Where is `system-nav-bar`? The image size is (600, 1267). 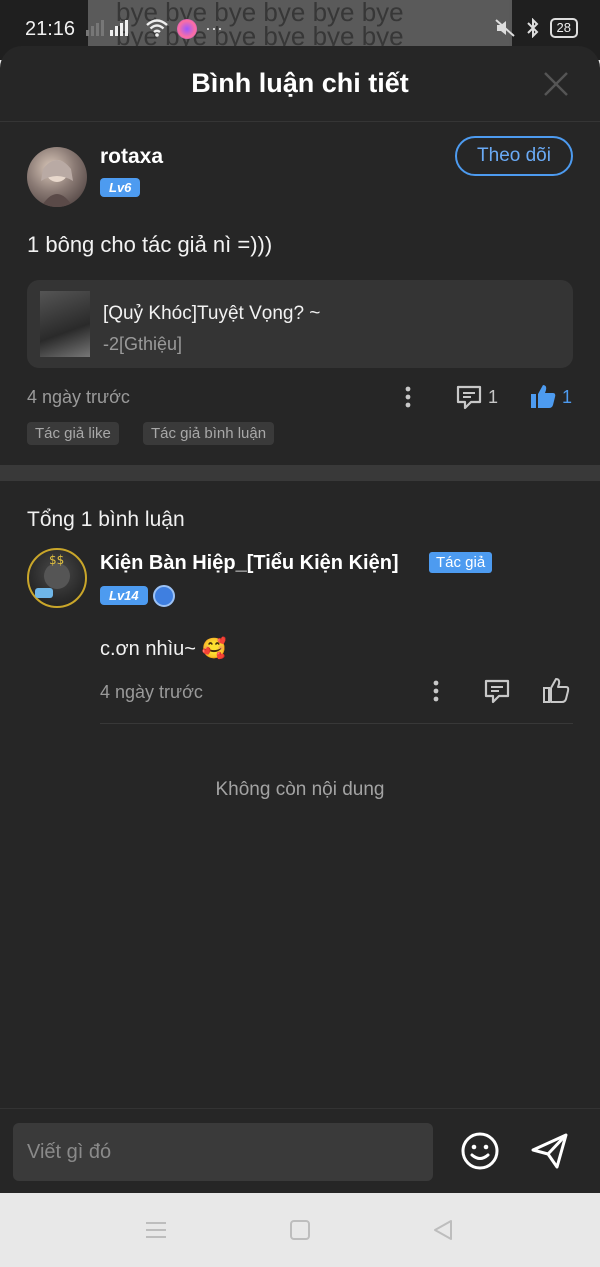 system-nav-bar is located at coordinates (300, 1230).